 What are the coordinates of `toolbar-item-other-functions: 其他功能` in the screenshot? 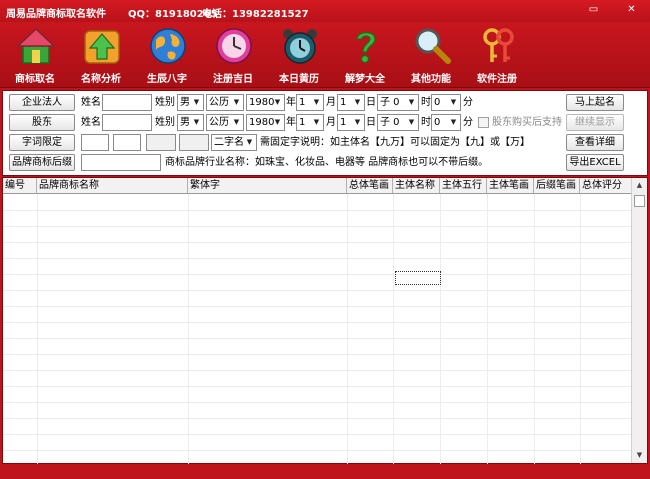 It's located at (431, 55).